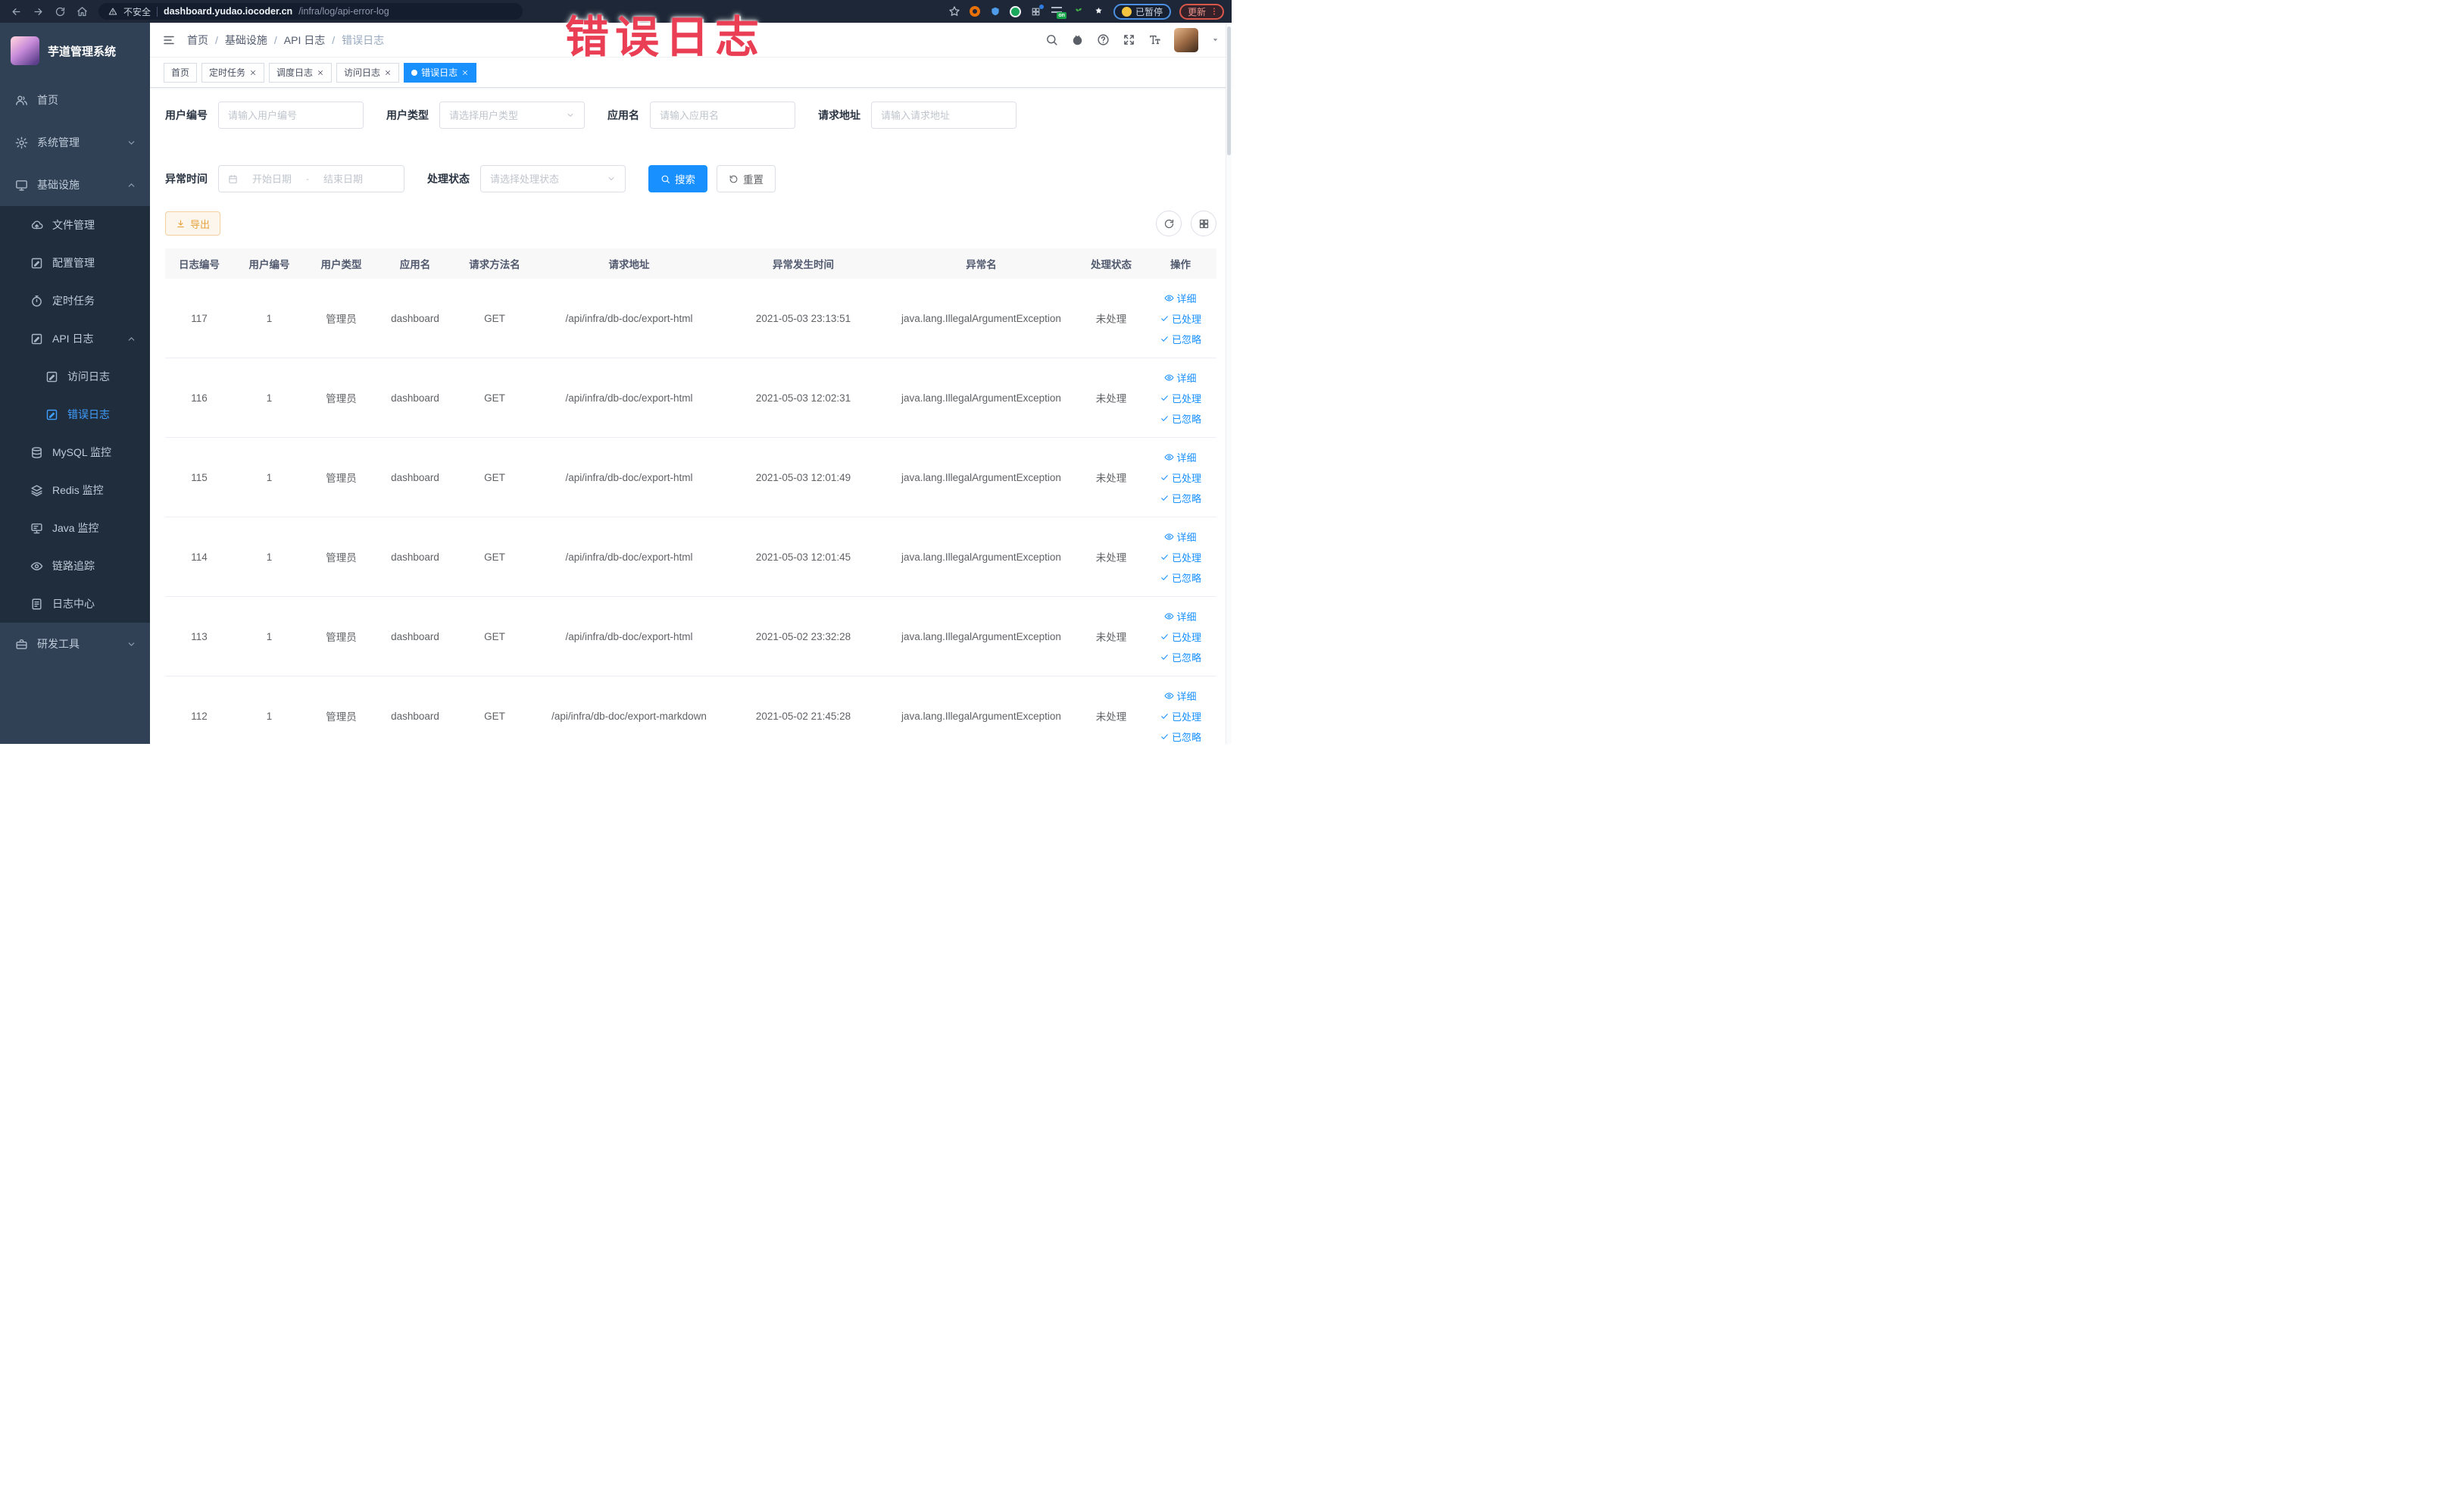 The width and height of the screenshot is (2464, 1487). Describe the element at coordinates (1214, 11) in the screenshot. I see `browser-menu-kebab-icon` at that location.